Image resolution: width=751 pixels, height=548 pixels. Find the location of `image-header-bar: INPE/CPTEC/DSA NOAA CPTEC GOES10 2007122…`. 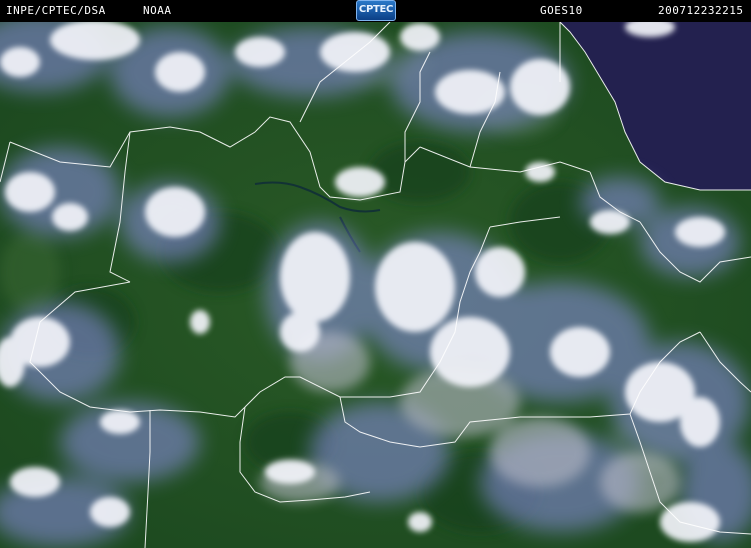

image-header-bar: INPE/CPTEC/DSA NOAA CPTEC GOES10 2007122… is located at coordinates (375, 11).